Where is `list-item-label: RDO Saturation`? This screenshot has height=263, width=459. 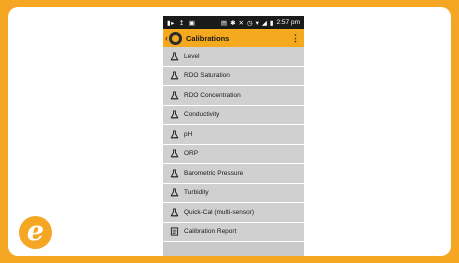
list-item-label: RDO Saturation is located at coordinates (207, 76).